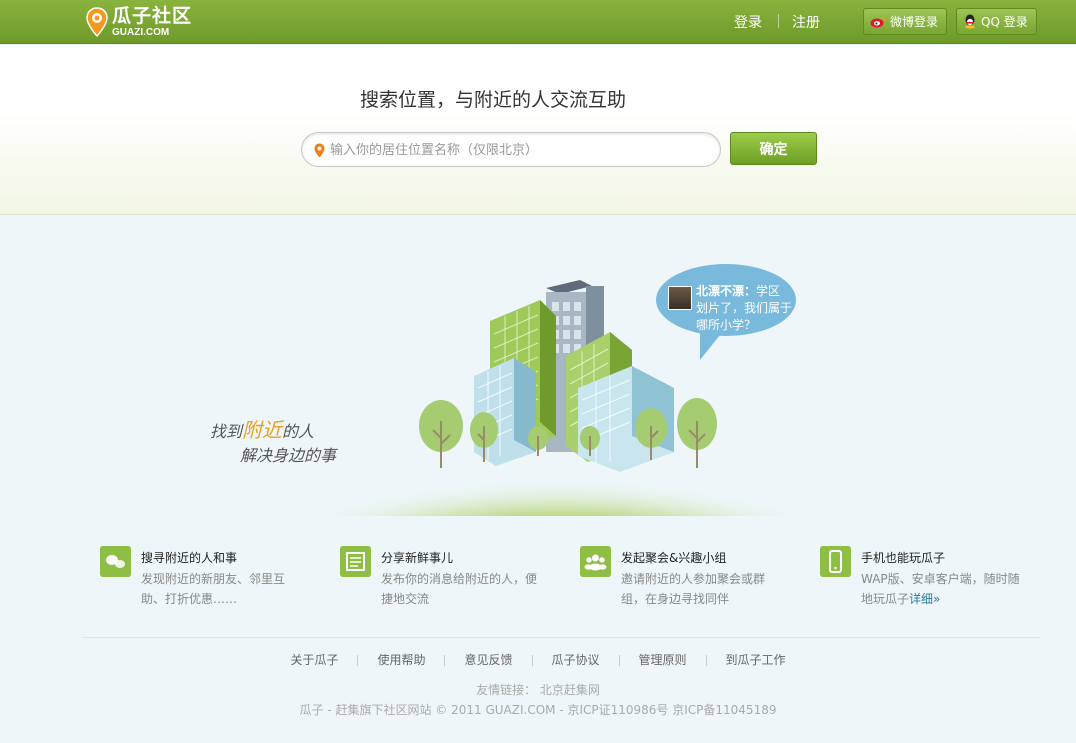 This screenshot has width=1076, height=743. Describe the element at coordinates (756, 660) in the screenshot. I see `footer-link-jobs: 到瓜子工作` at that location.